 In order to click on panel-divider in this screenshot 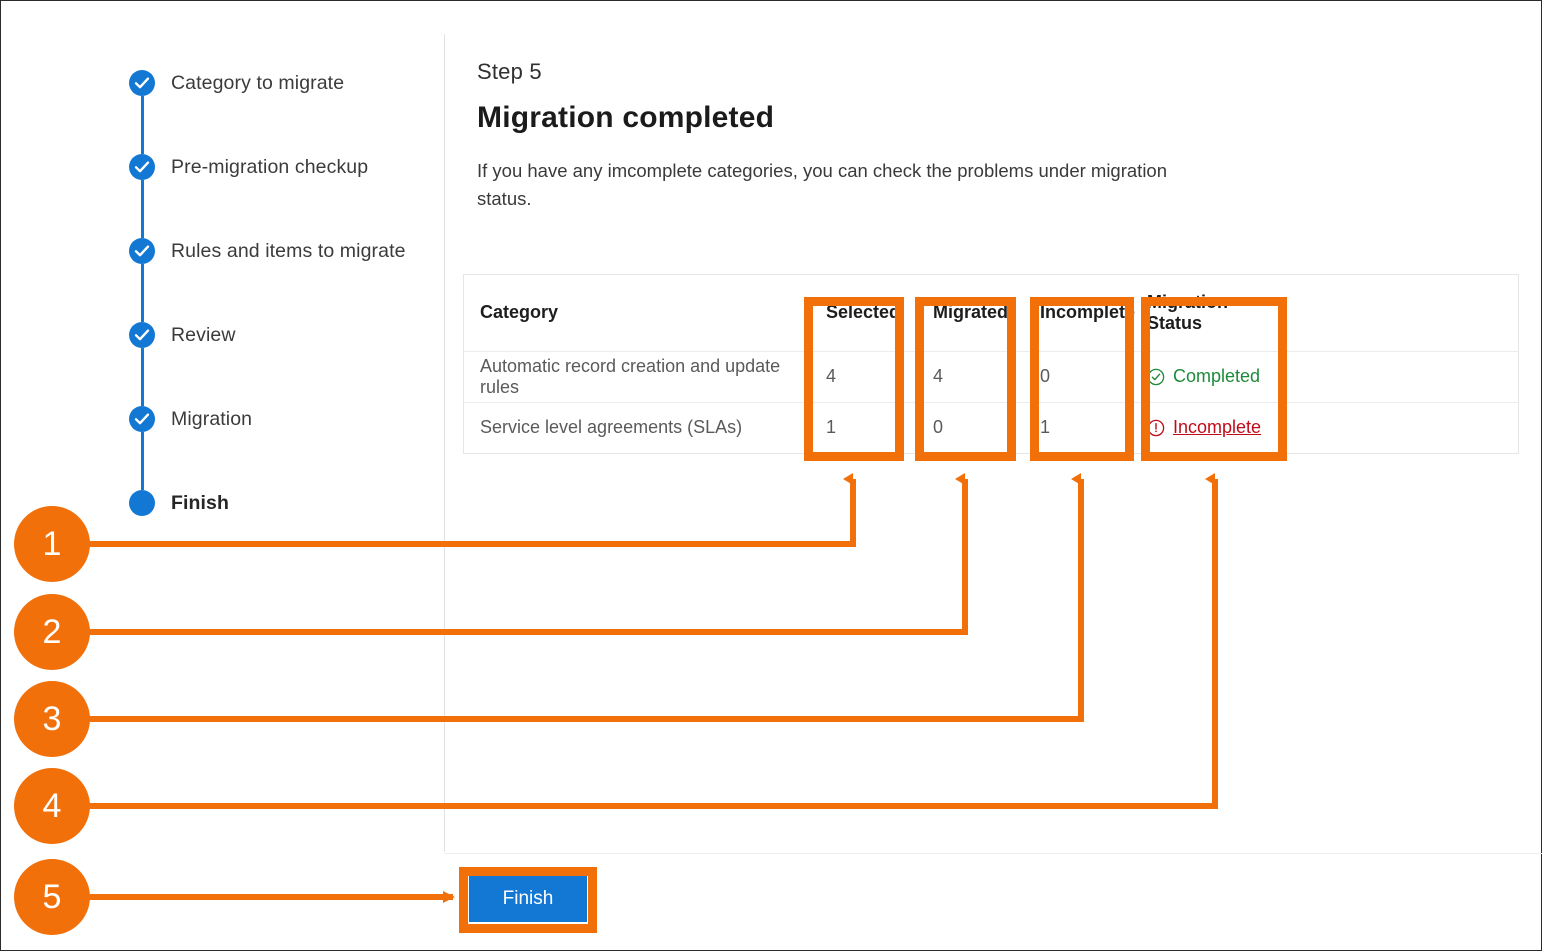, I will do `click(444, 443)`.